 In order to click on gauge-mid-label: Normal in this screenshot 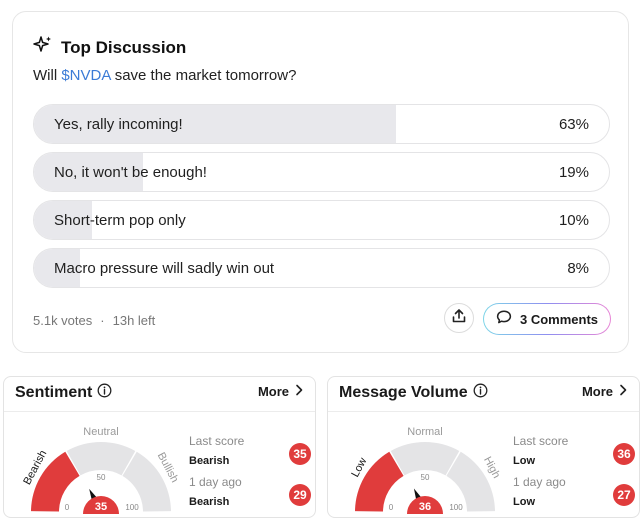, I will do `click(424, 432)`.